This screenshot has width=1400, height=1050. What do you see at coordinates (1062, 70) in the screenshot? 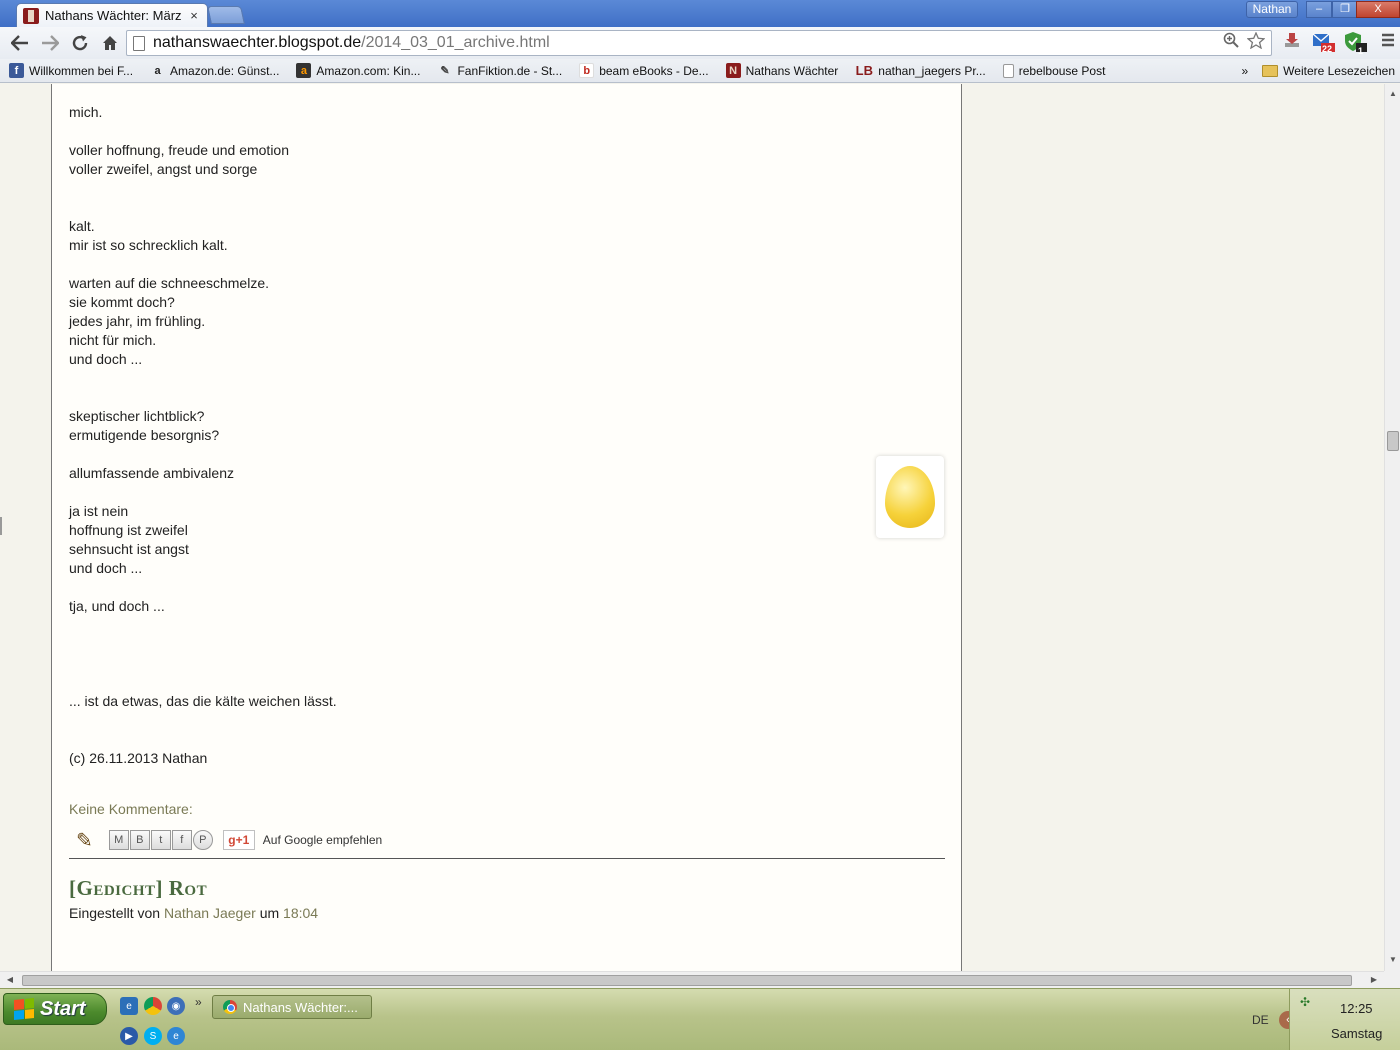
I see `bookmark-label: rebelbouse Post` at bounding box center [1062, 70].